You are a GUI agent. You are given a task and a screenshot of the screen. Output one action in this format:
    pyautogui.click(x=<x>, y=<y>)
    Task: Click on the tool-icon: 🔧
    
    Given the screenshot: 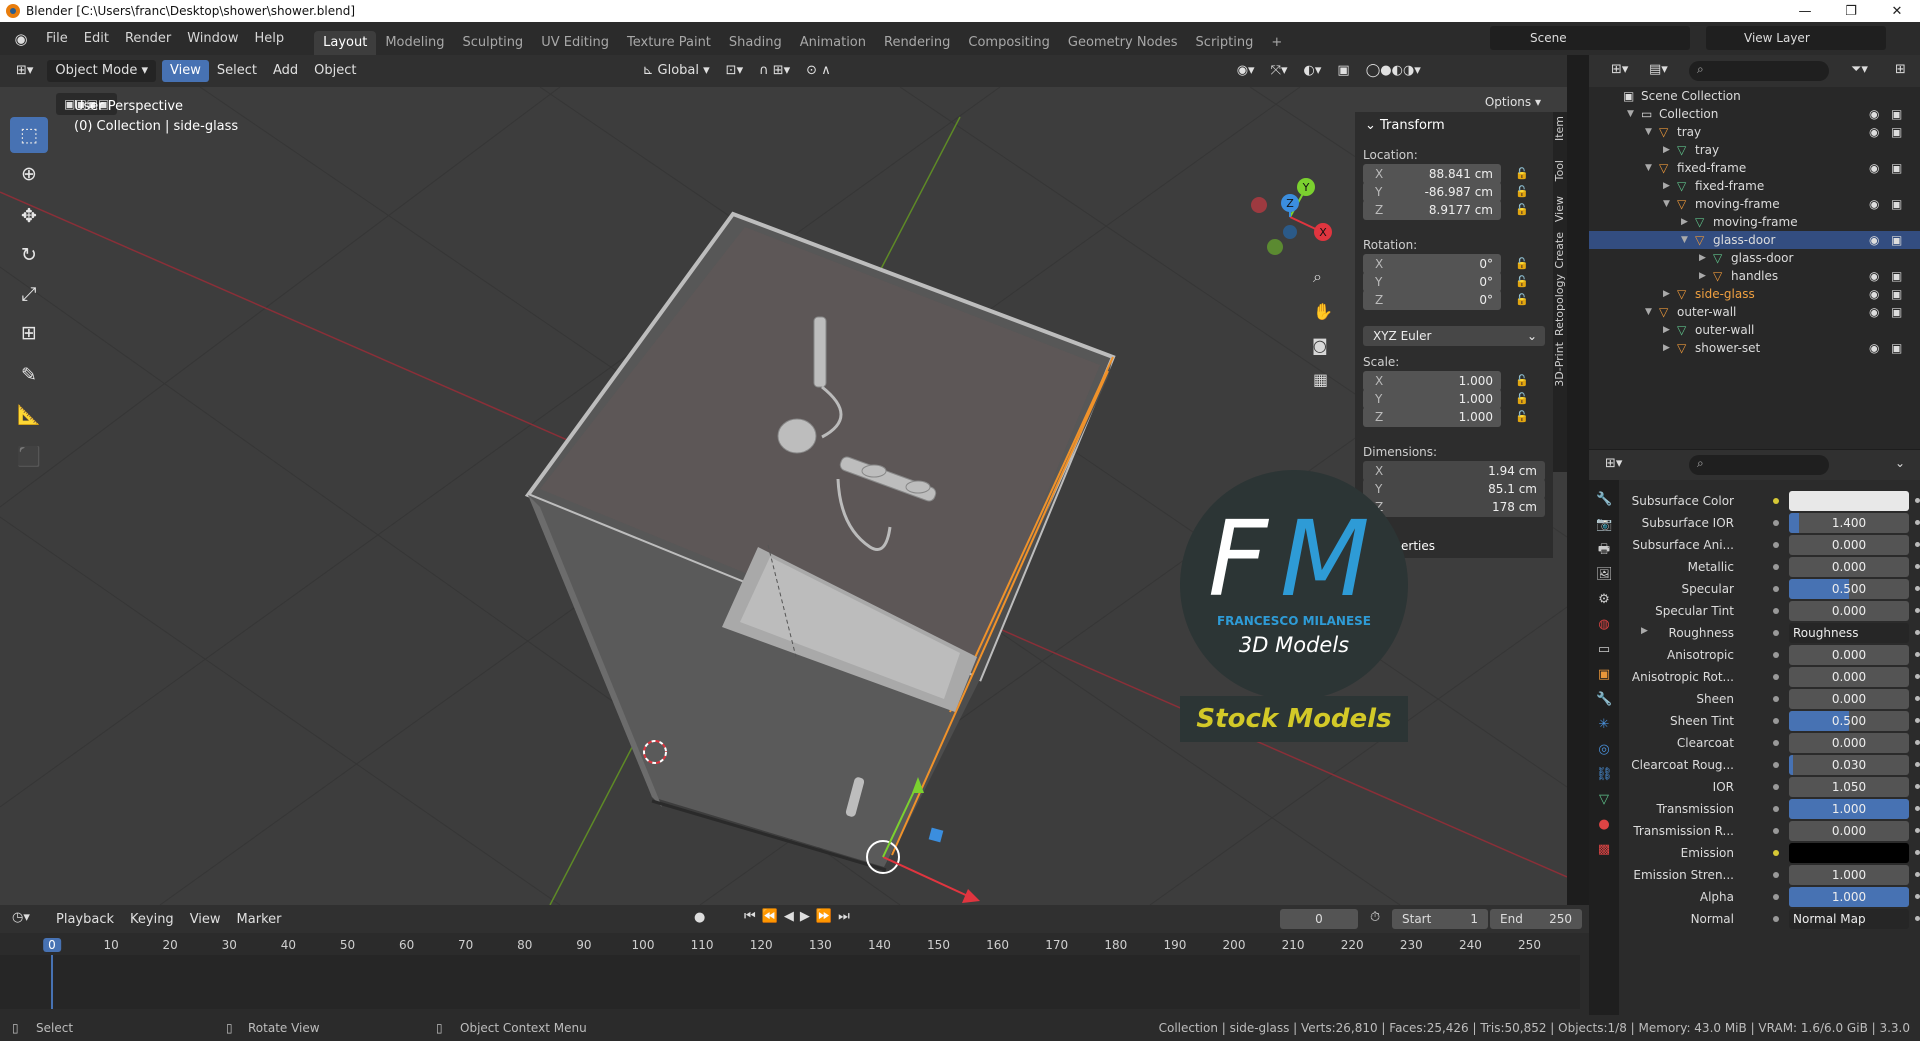 What is the action you would take?
    pyautogui.click(x=1604, y=500)
    